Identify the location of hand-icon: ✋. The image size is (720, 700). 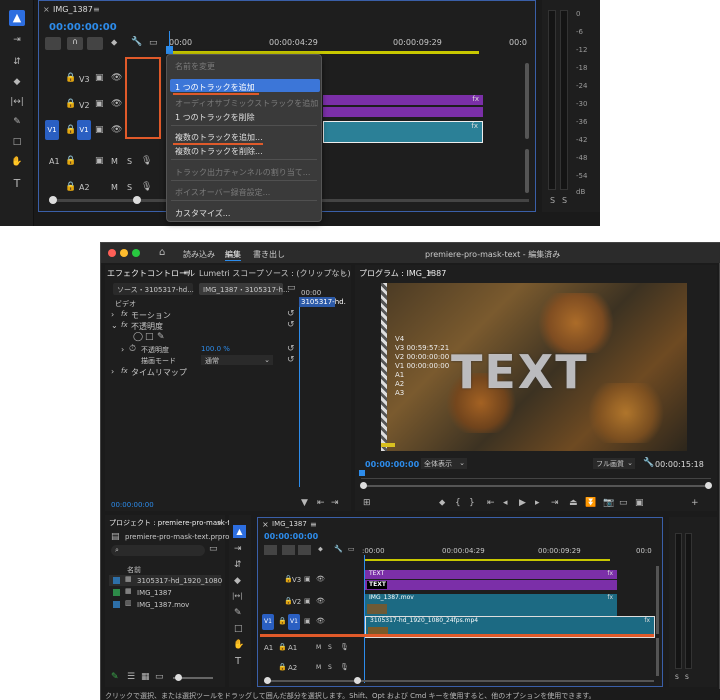
(17, 162).